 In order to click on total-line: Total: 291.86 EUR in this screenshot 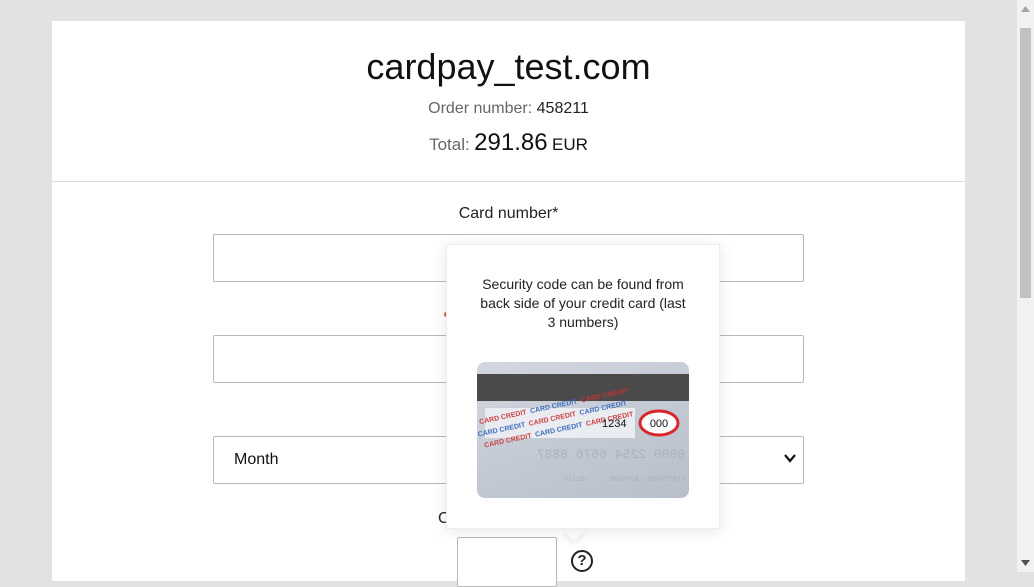, I will do `click(508, 144)`.